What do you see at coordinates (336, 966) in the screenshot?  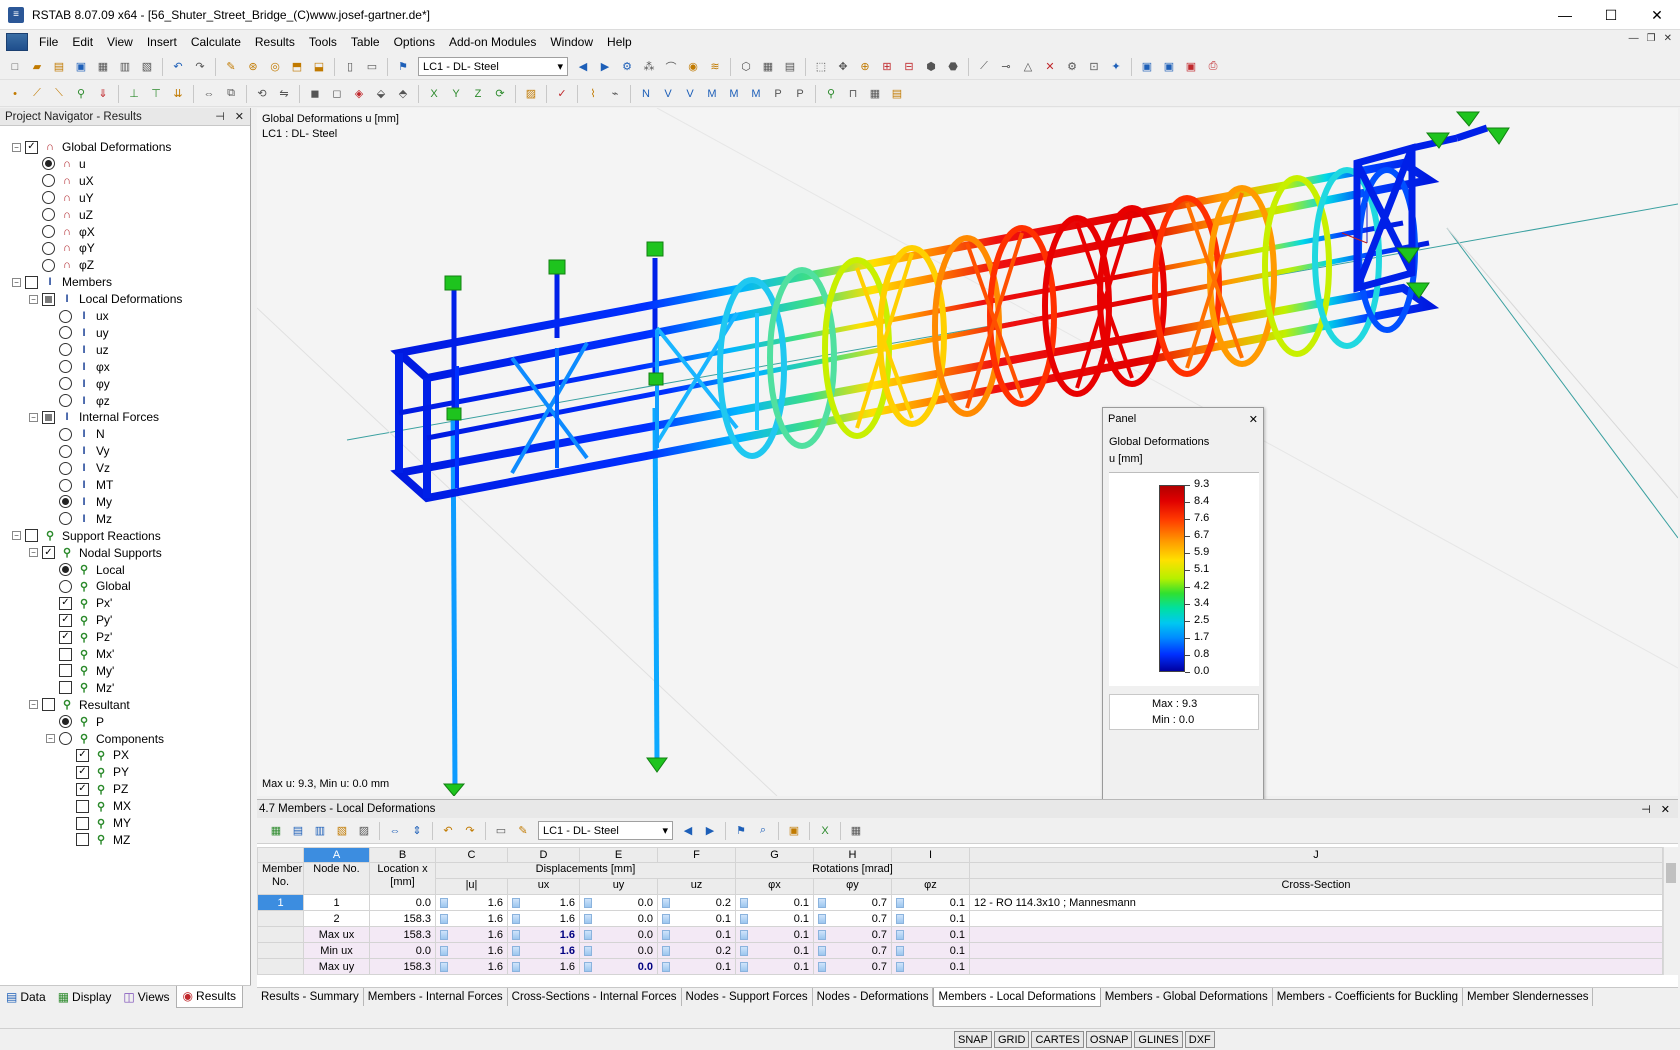 I see `node-cell: Max uy` at bounding box center [336, 966].